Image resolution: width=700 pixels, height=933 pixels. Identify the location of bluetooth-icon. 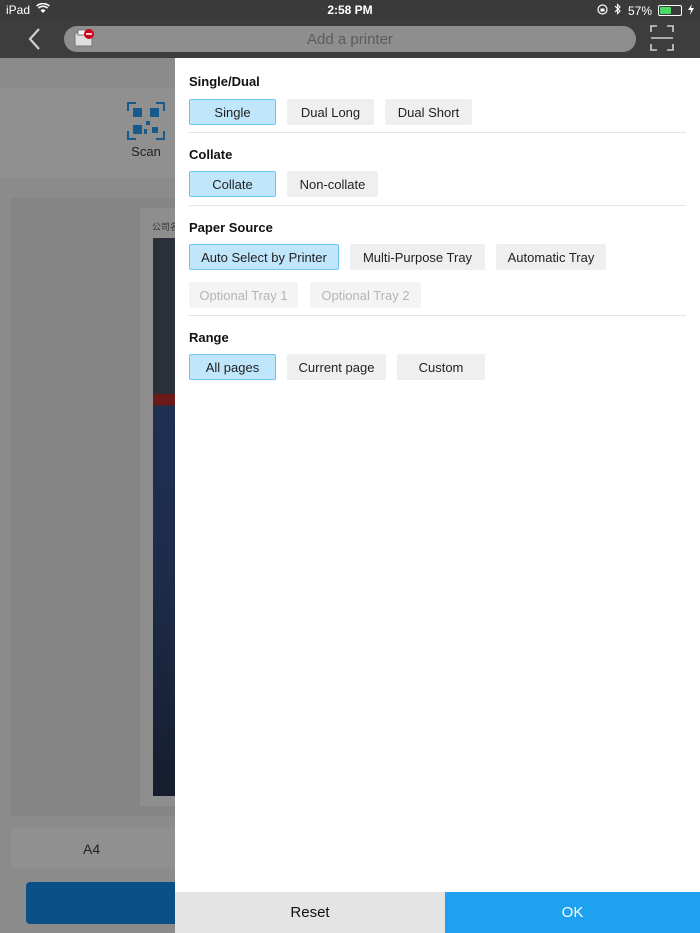
(618, 10).